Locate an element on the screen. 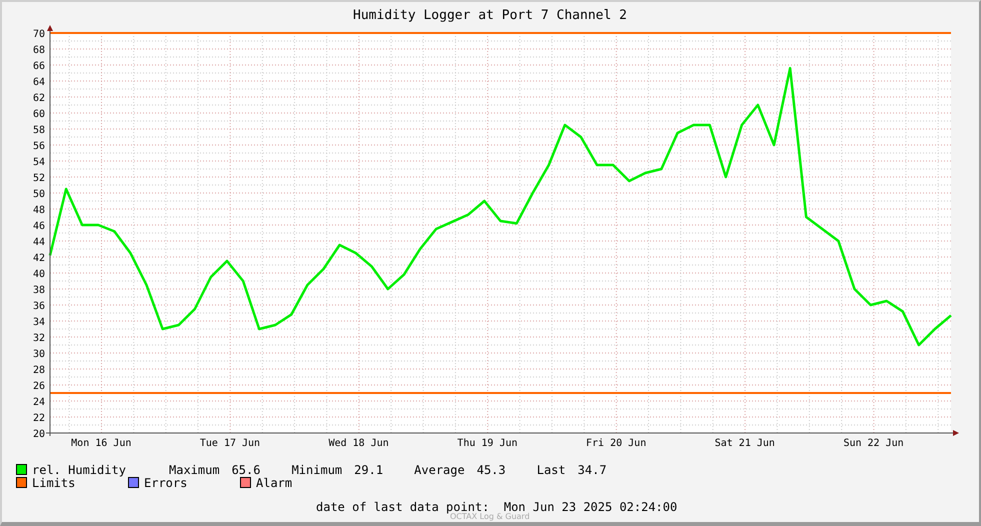 The height and width of the screenshot is (526, 981). y-tick-label: 40 is located at coordinates (38, 274).